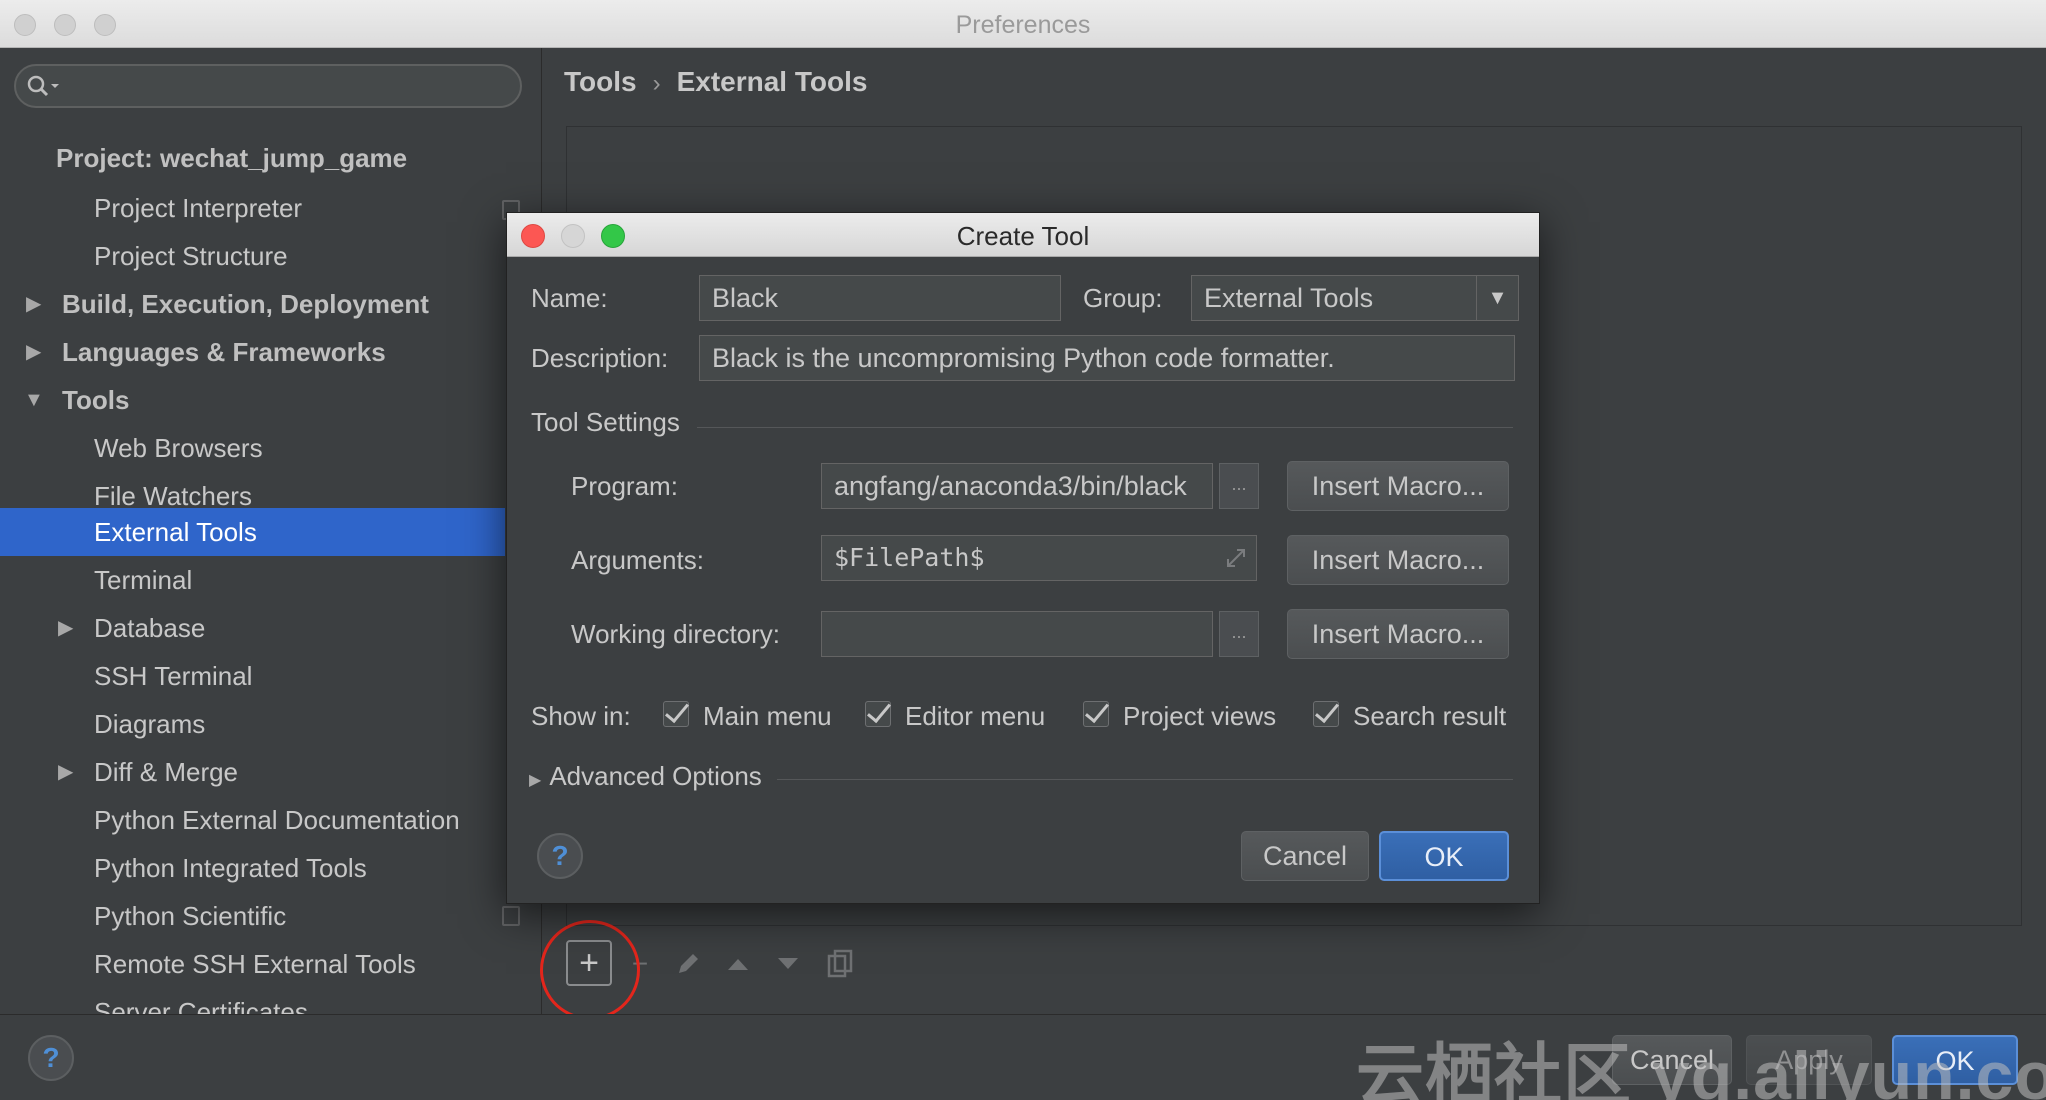 The width and height of the screenshot is (2046, 1100). What do you see at coordinates (191, 256) in the screenshot?
I see `sidebar-item-label: Project Structure` at bounding box center [191, 256].